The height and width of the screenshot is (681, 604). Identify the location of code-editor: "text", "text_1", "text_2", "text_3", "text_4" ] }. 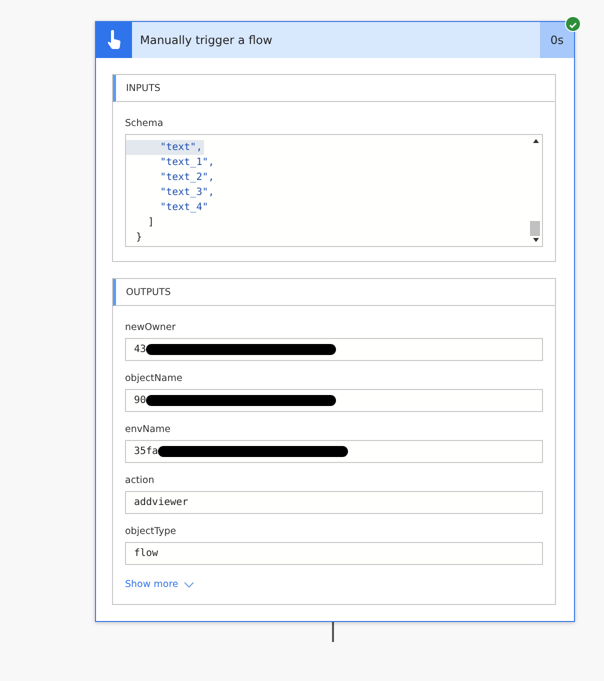
(334, 190).